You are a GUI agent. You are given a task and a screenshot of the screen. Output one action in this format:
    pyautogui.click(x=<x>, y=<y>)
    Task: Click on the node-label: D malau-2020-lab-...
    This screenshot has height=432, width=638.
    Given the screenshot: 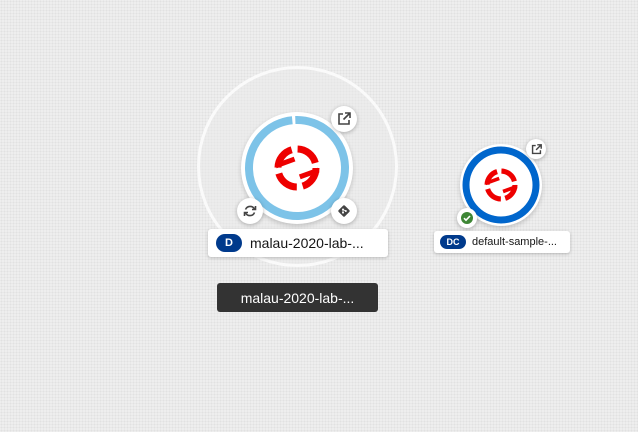 What is the action you would take?
    pyautogui.click(x=298, y=243)
    